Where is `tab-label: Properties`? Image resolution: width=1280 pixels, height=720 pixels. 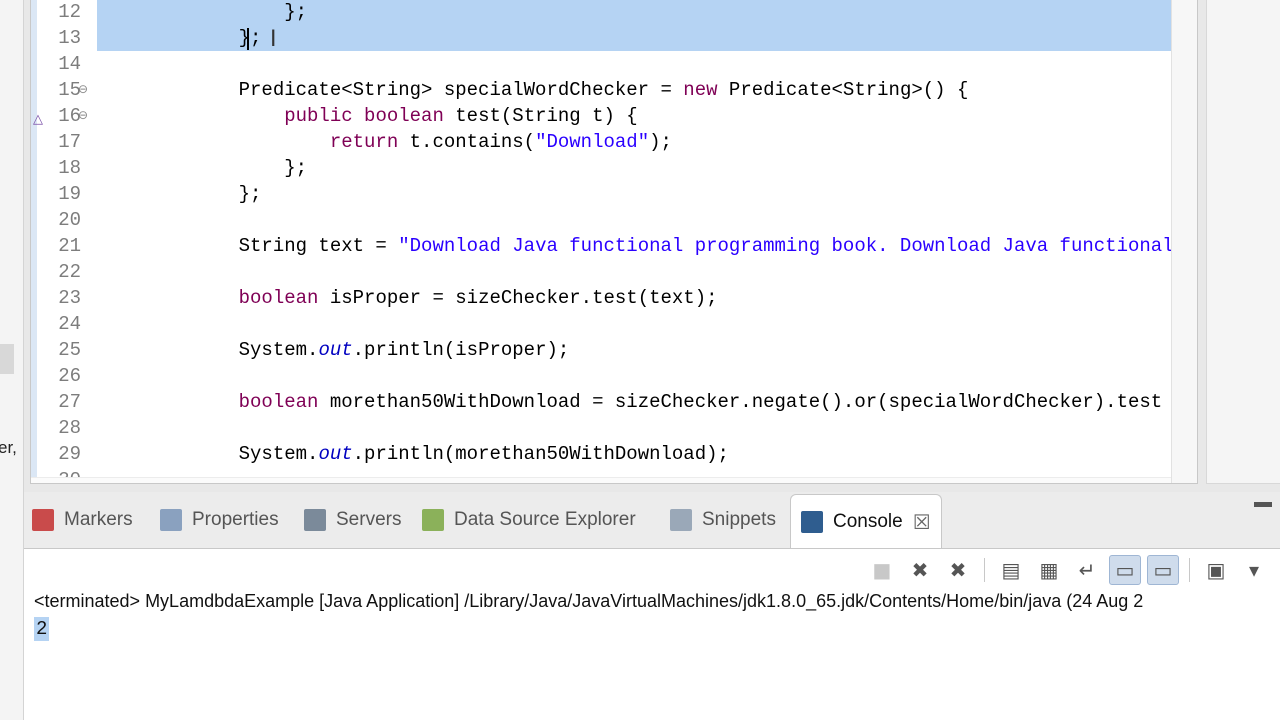
tab-label: Properties is located at coordinates (235, 519).